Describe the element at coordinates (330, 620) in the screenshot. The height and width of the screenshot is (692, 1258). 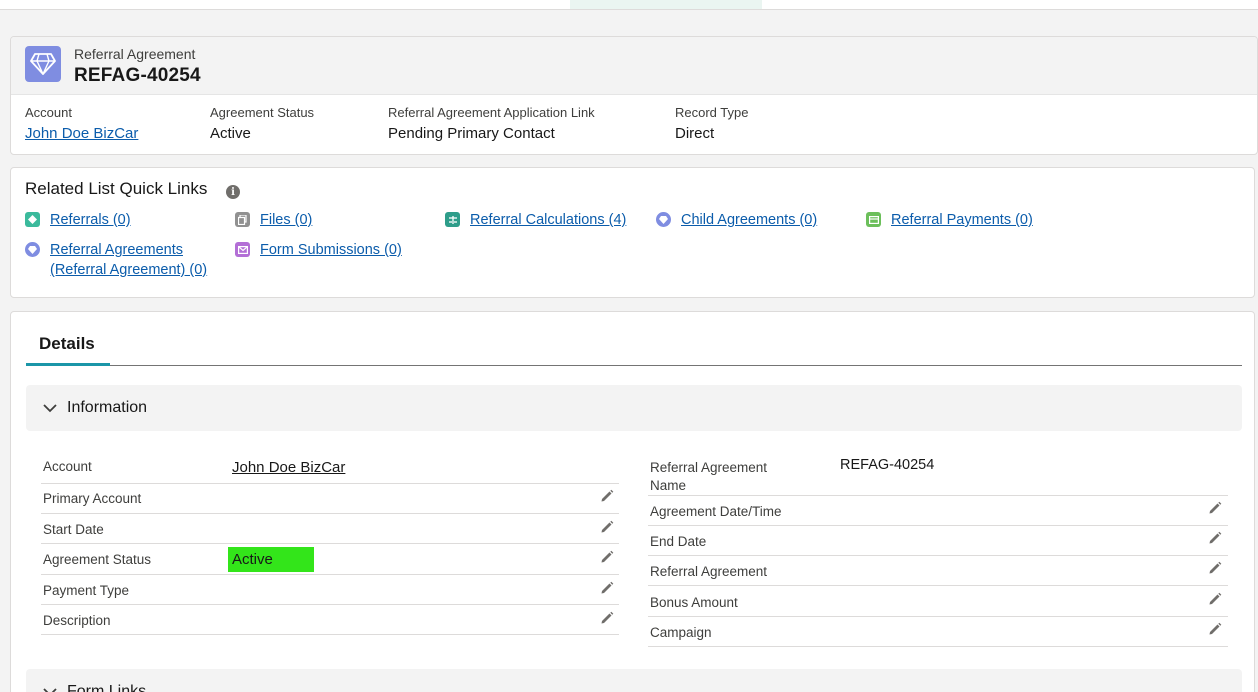
I see `field-description: Description` at that location.